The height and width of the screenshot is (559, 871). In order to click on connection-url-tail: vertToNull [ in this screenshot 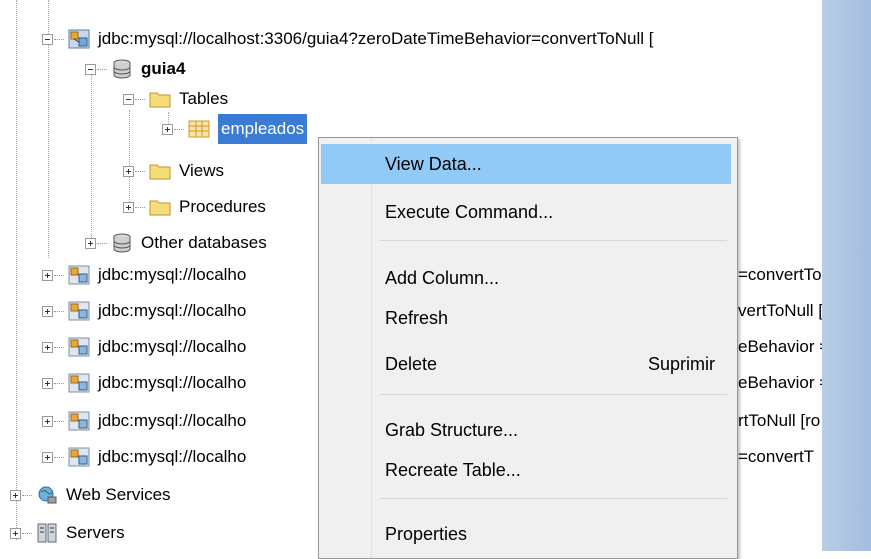, I will do `click(781, 310)`.